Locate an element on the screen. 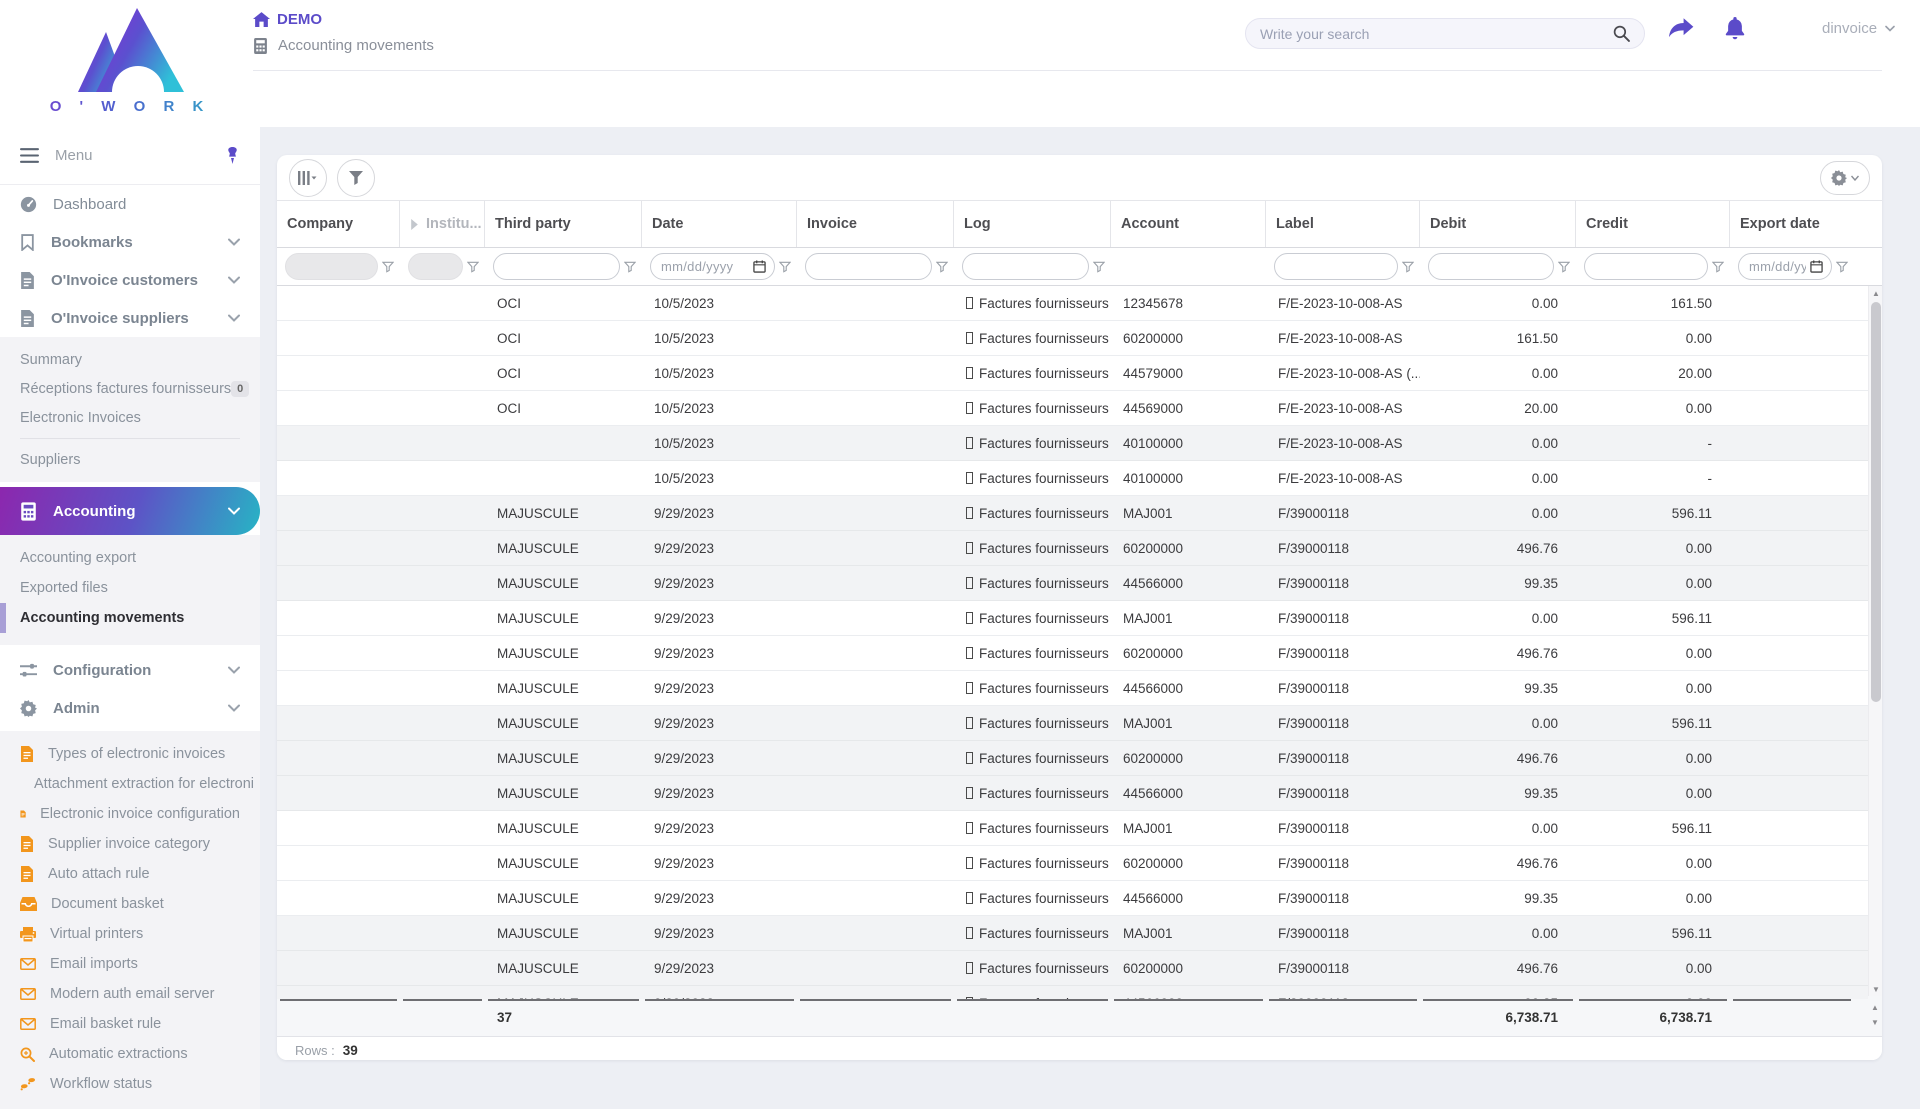  filter-input-log is located at coordinates (1025, 266).